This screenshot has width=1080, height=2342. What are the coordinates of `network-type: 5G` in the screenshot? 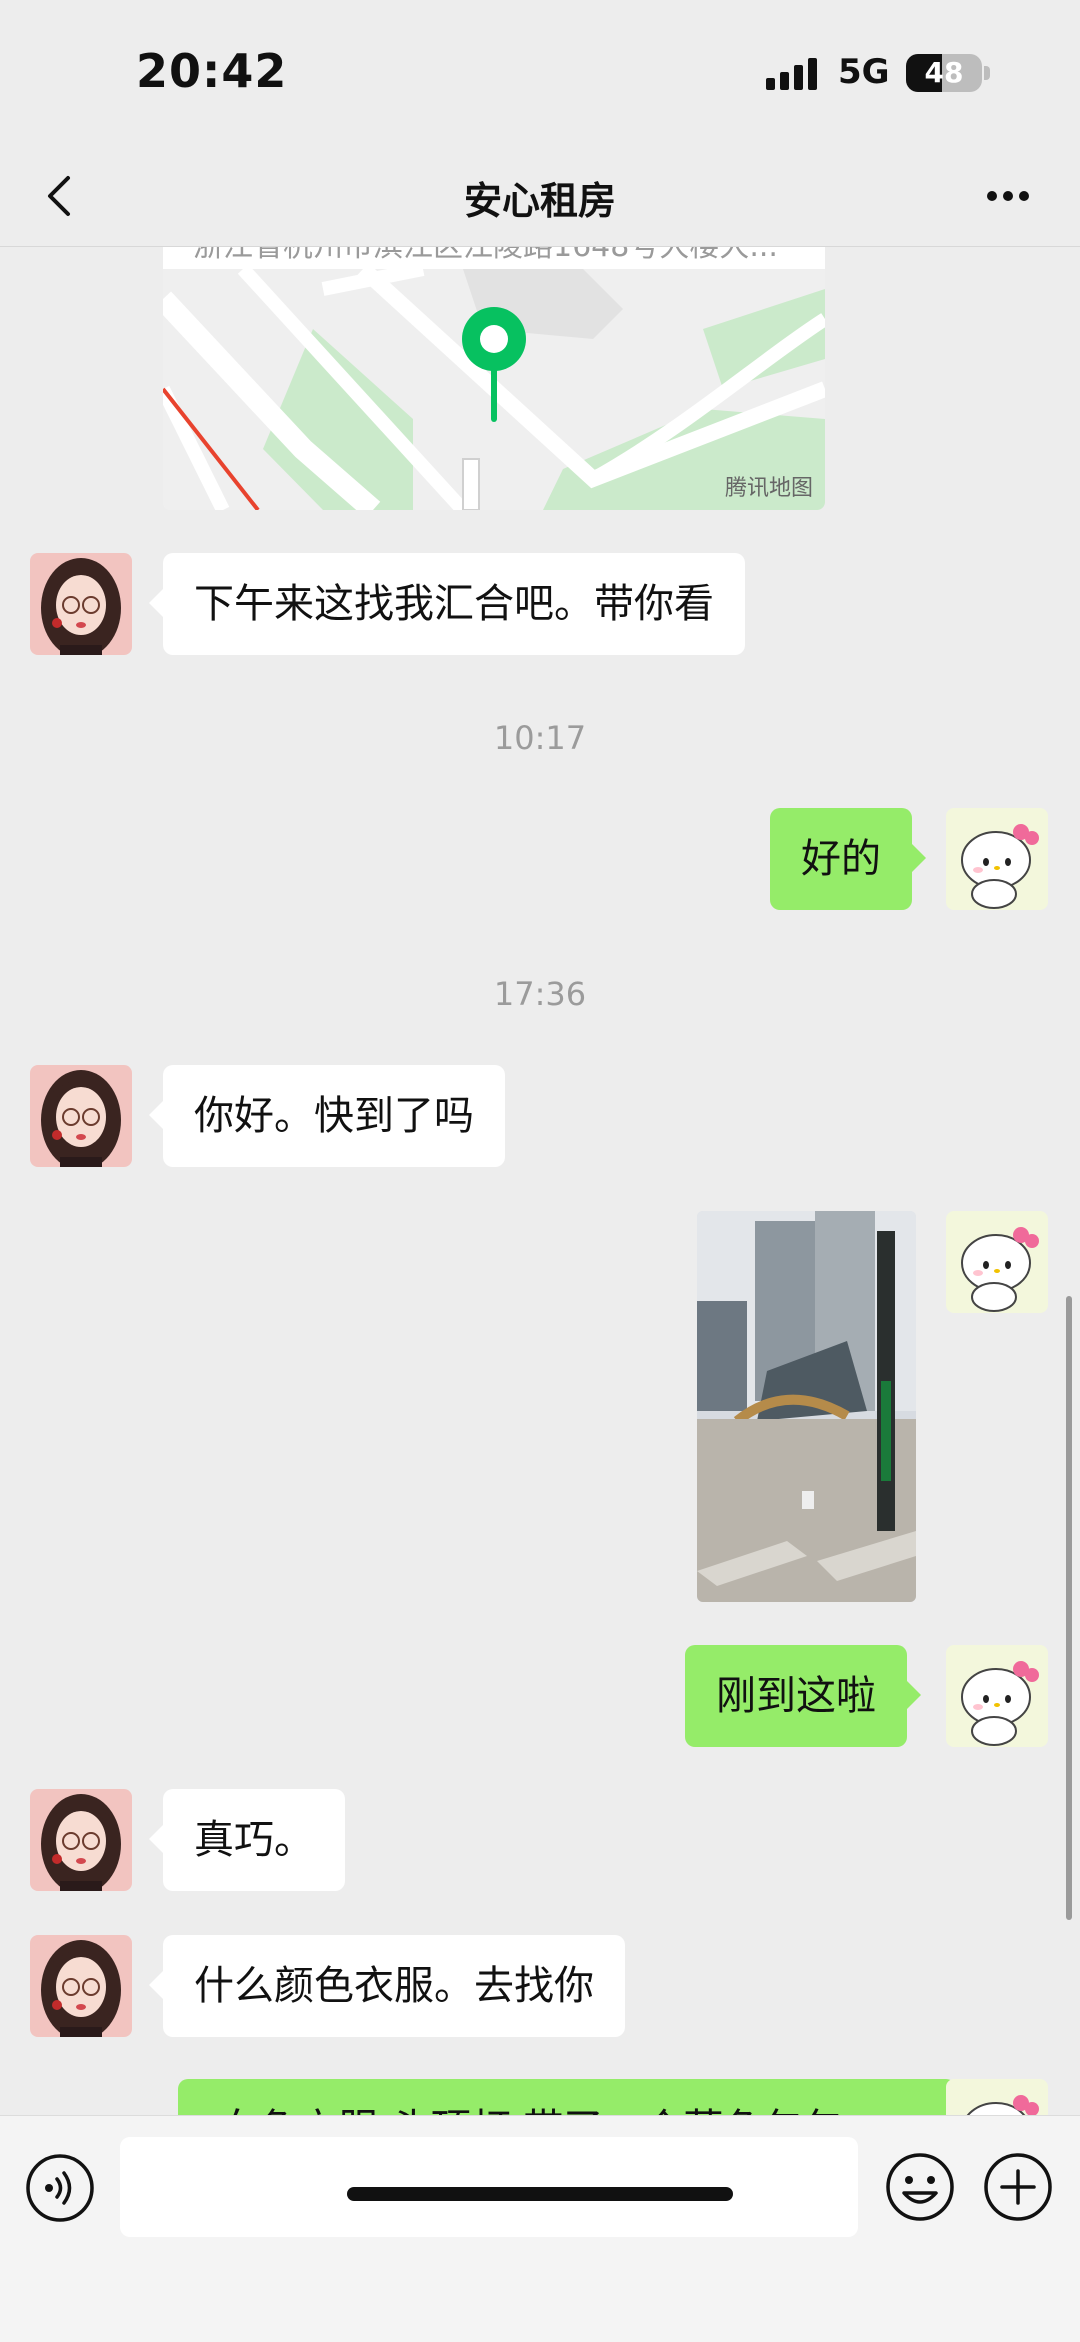 It's located at (864, 72).